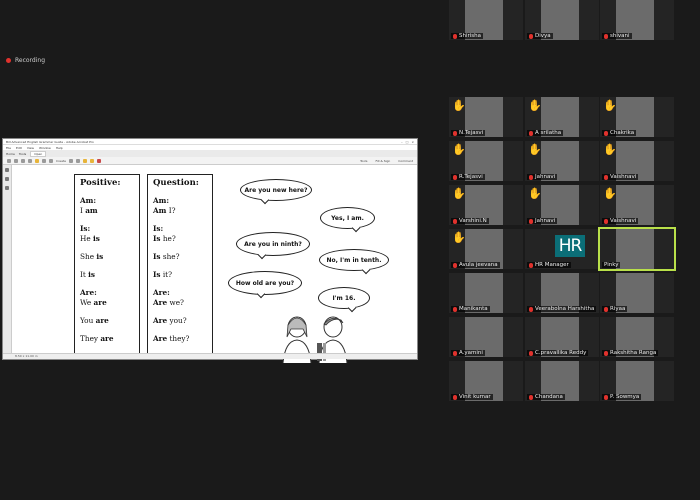 Image resolution: width=700 pixels, height=500 pixels. What do you see at coordinates (473, 309) in the screenshot?
I see `participant-name: Manikanta` at bounding box center [473, 309].